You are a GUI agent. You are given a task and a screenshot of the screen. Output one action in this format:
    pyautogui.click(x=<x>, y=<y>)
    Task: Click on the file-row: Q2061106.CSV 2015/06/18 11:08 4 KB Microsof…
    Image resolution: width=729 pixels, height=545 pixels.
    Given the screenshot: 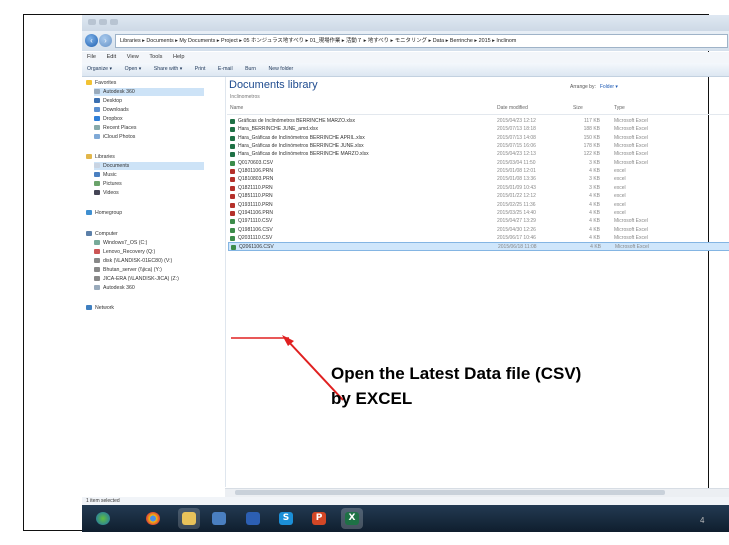 What is the action you would take?
    pyautogui.click(x=478, y=246)
    